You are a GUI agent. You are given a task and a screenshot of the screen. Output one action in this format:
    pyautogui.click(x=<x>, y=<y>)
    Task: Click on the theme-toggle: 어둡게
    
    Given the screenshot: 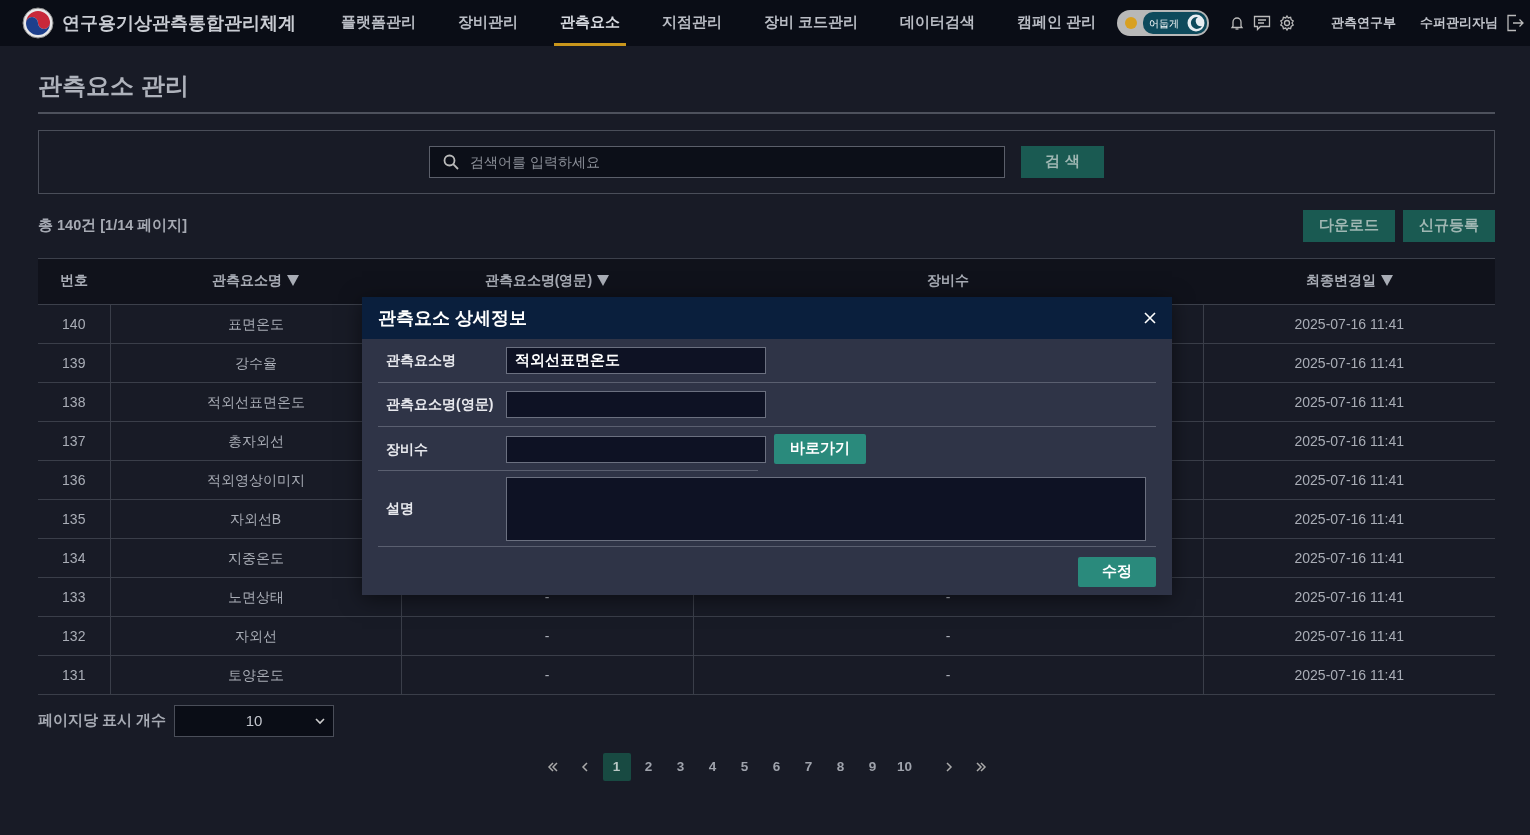 What is the action you would take?
    pyautogui.click(x=1163, y=23)
    